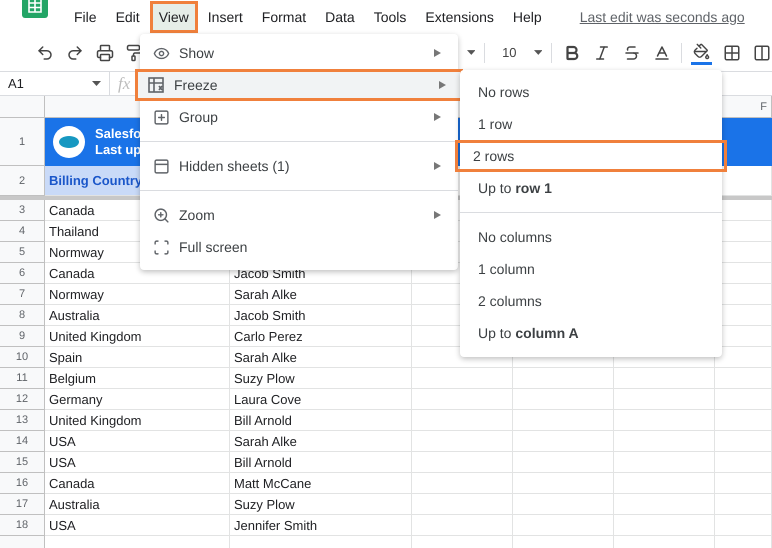 The image size is (772, 548). Describe the element at coordinates (69, 142) in the screenshot. I see `cloud-logo-icon` at that location.